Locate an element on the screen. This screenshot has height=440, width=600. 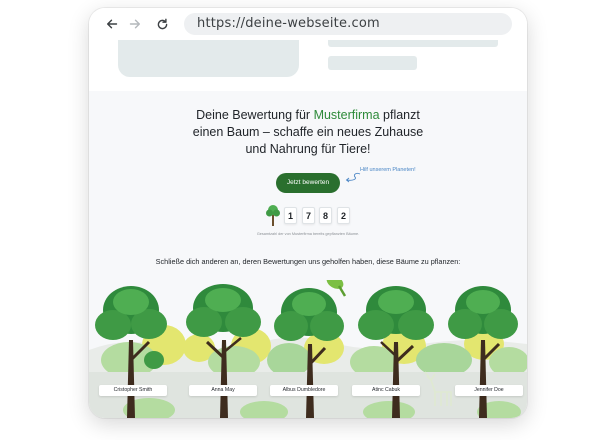
counter-digit: 7 is located at coordinates (308, 215).